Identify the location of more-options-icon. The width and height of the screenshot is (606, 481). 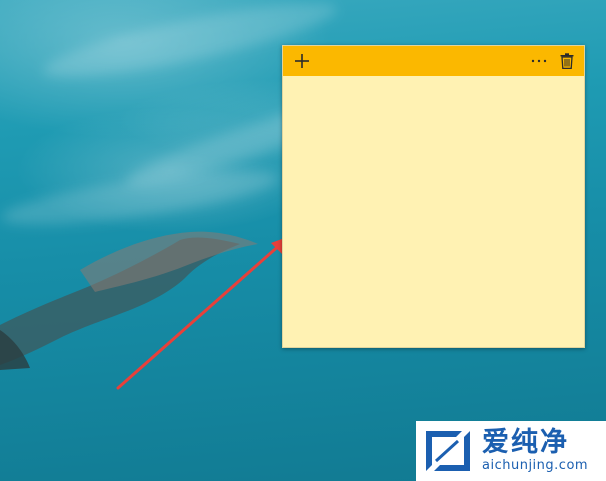
(539, 61).